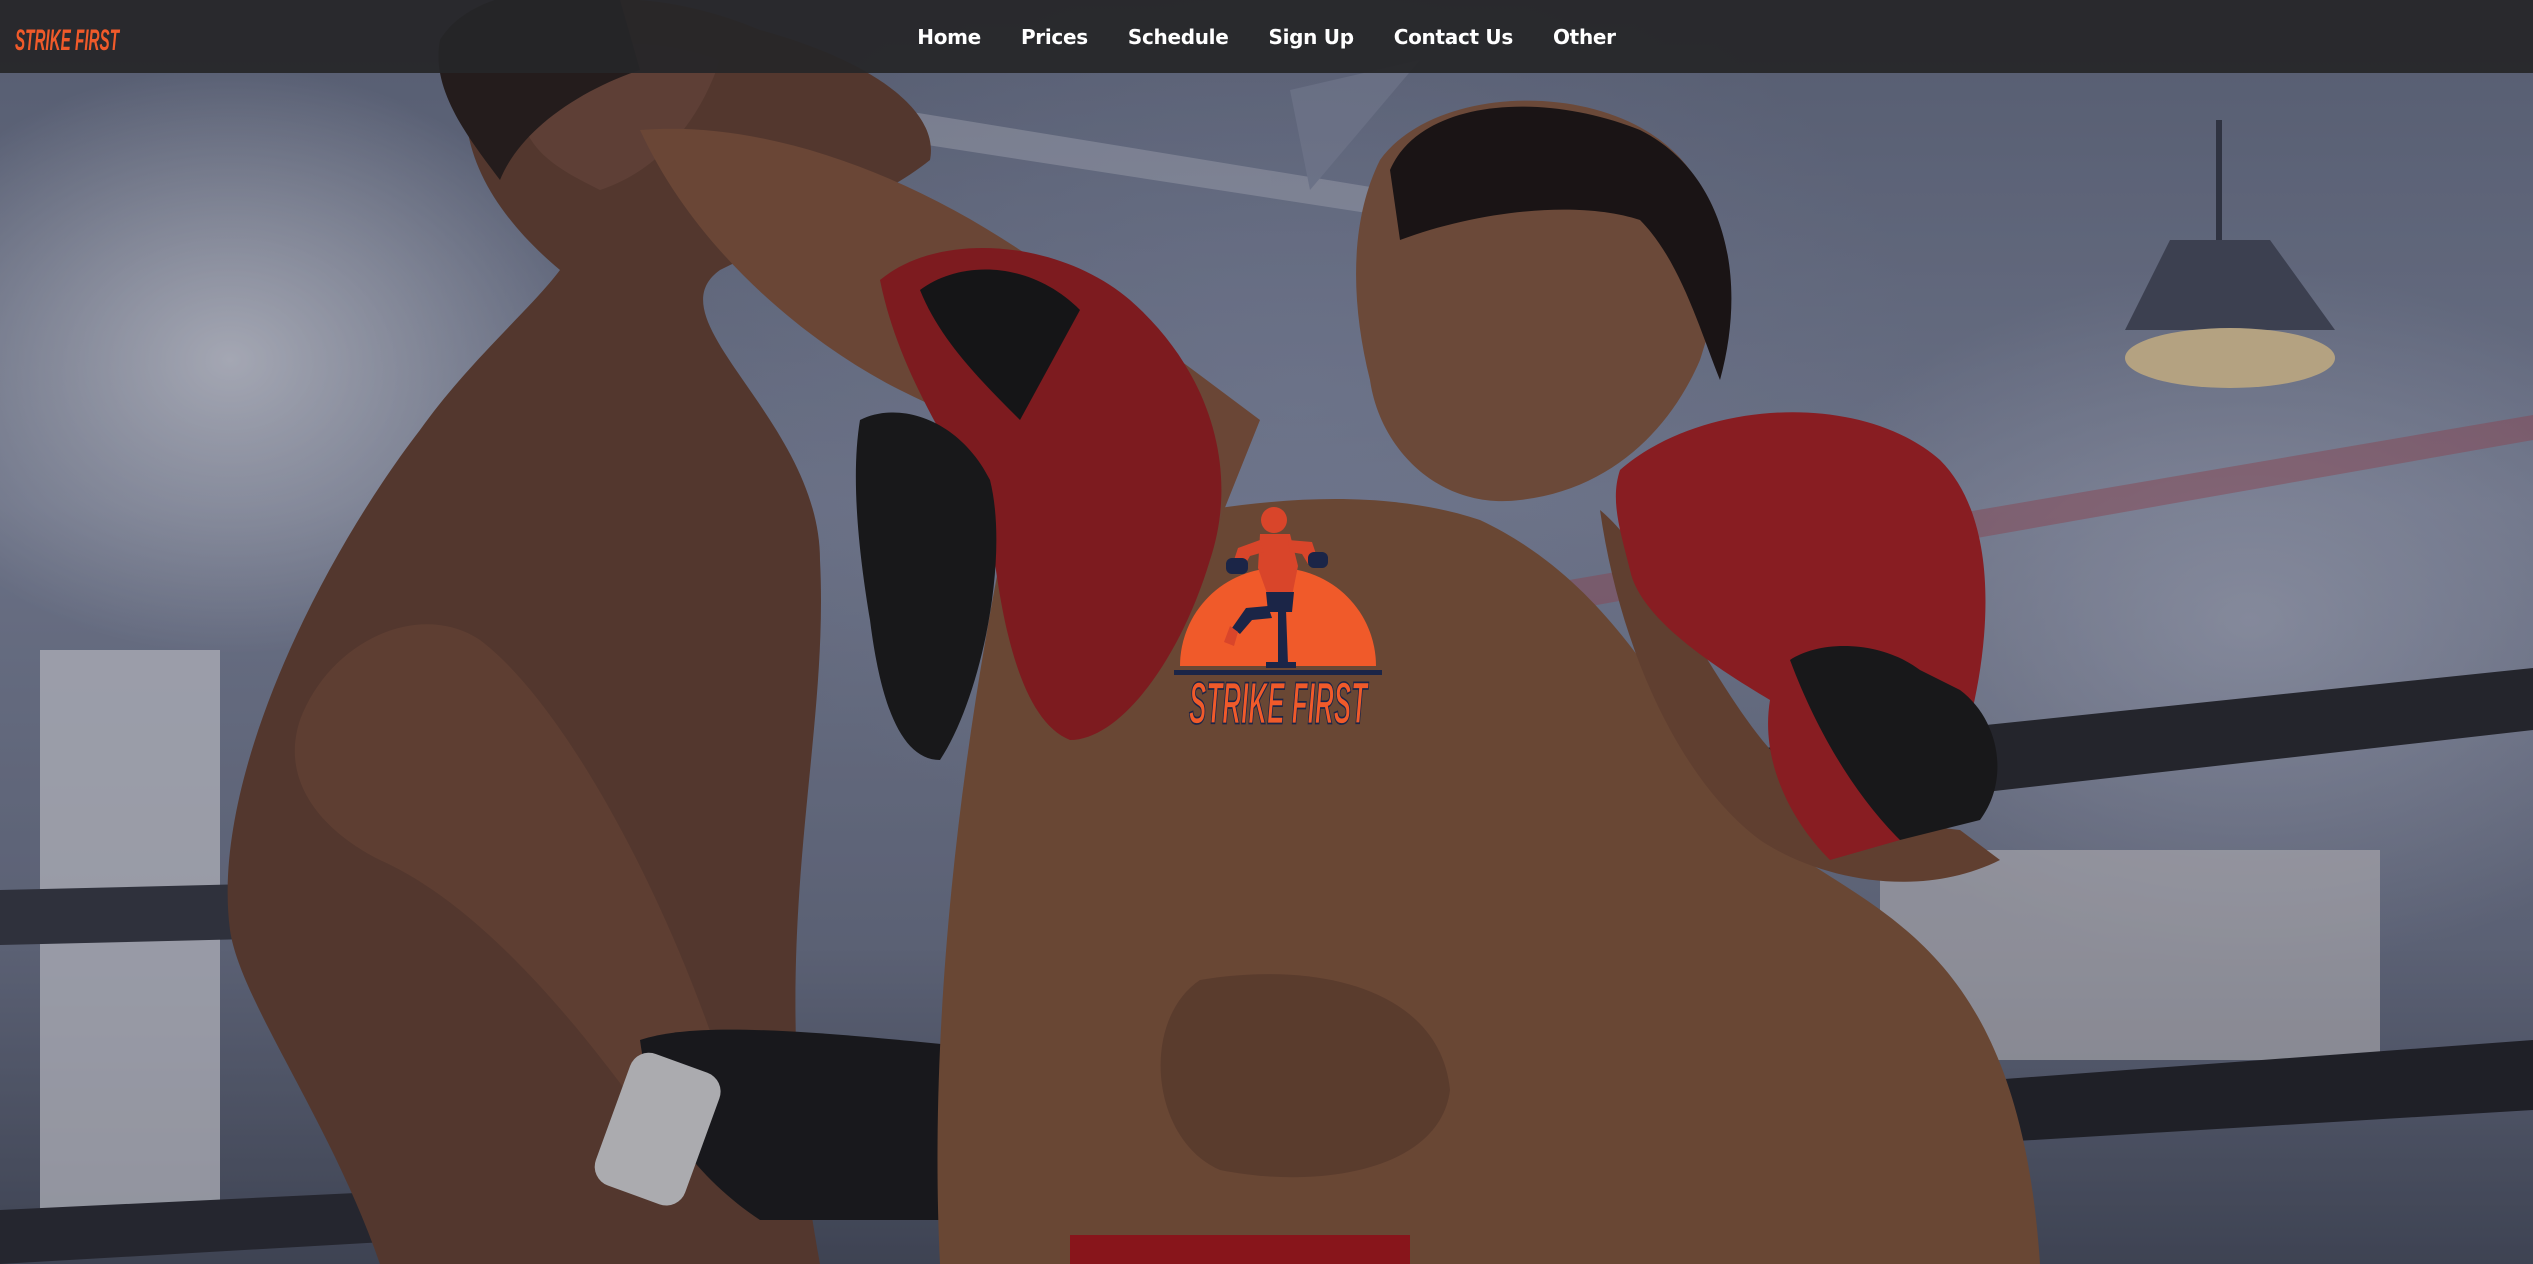 This screenshot has width=2533, height=1264. What do you see at coordinates (949, 37) in the screenshot?
I see `nav-link-home: Home` at bounding box center [949, 37].